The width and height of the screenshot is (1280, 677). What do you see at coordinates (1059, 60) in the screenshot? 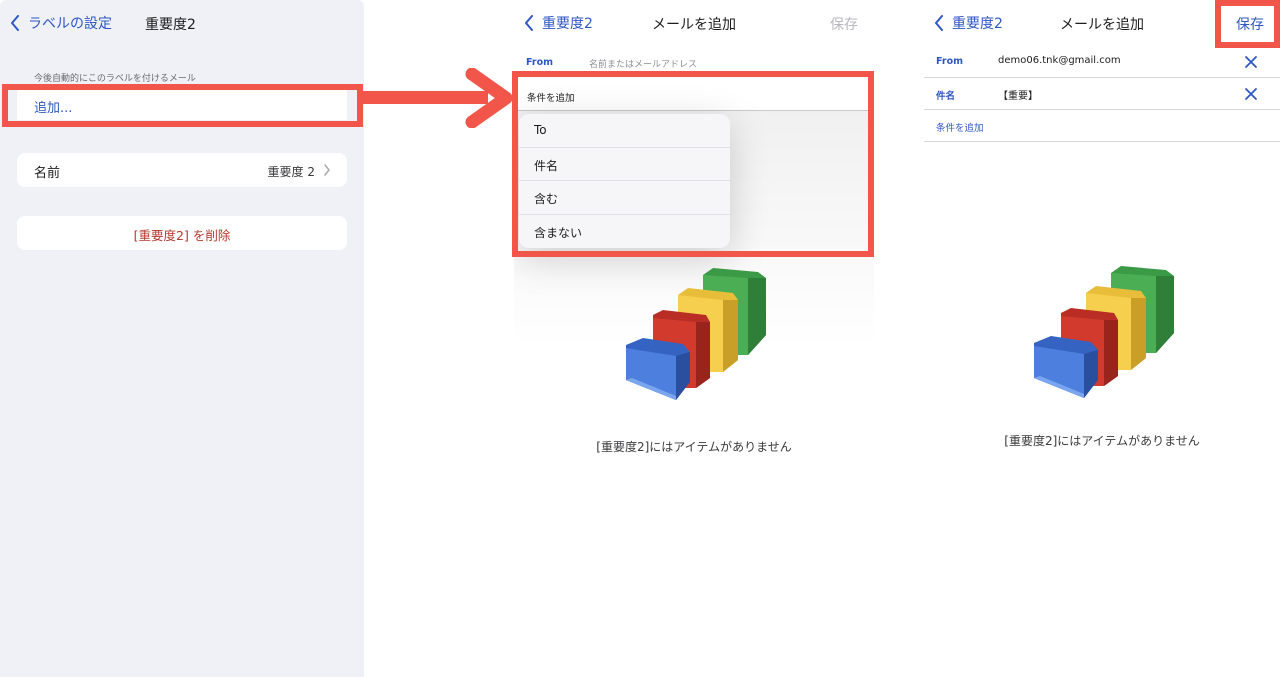
I see `from-value: demo06.tnk@gmail.com` at bounding box center [1059, 60].